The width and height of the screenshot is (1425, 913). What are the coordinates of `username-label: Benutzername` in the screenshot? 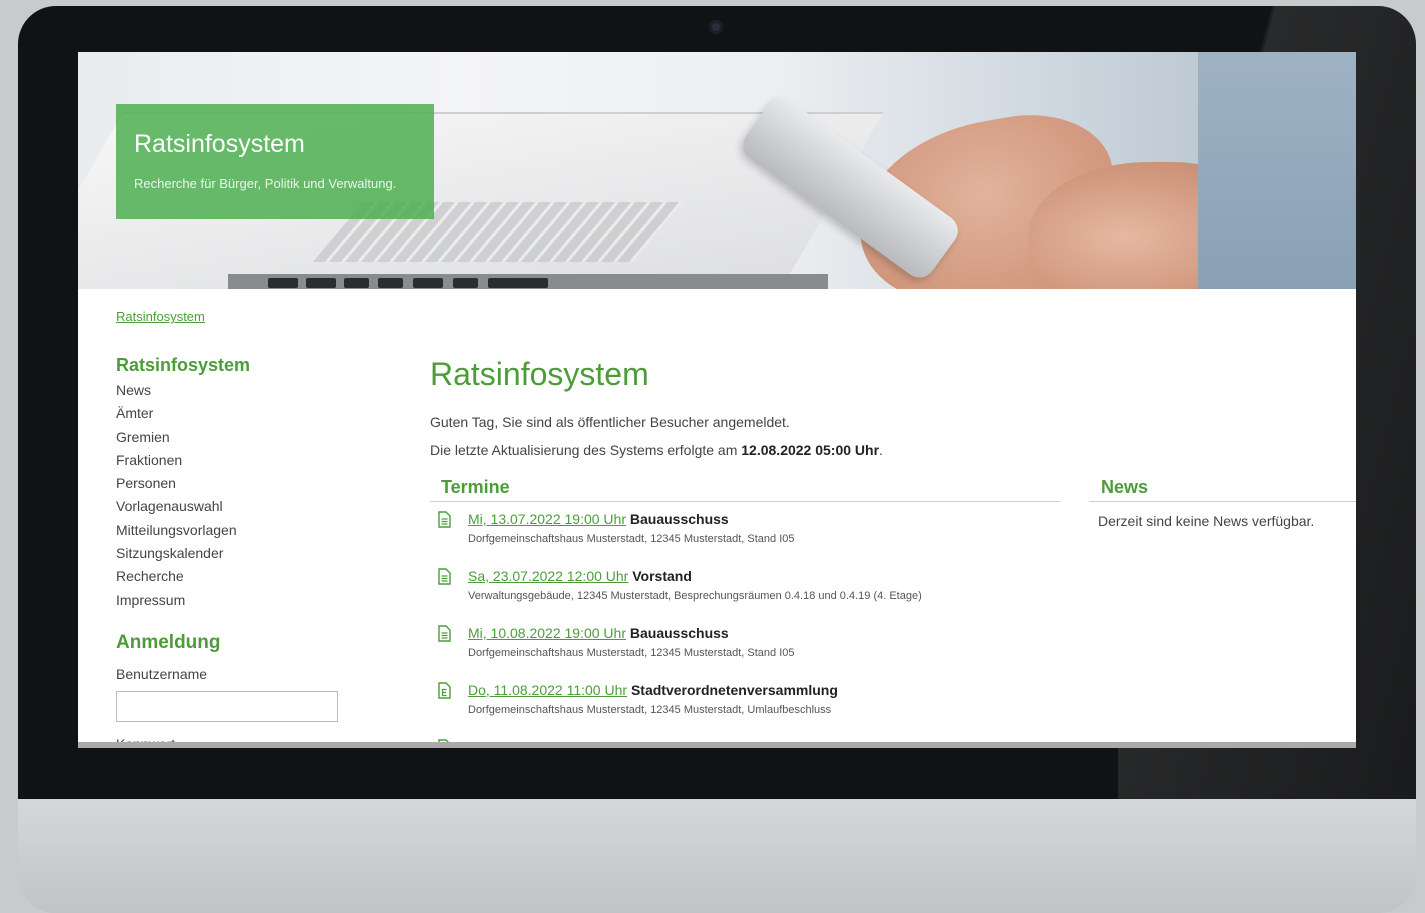 It's located at (162, 674).